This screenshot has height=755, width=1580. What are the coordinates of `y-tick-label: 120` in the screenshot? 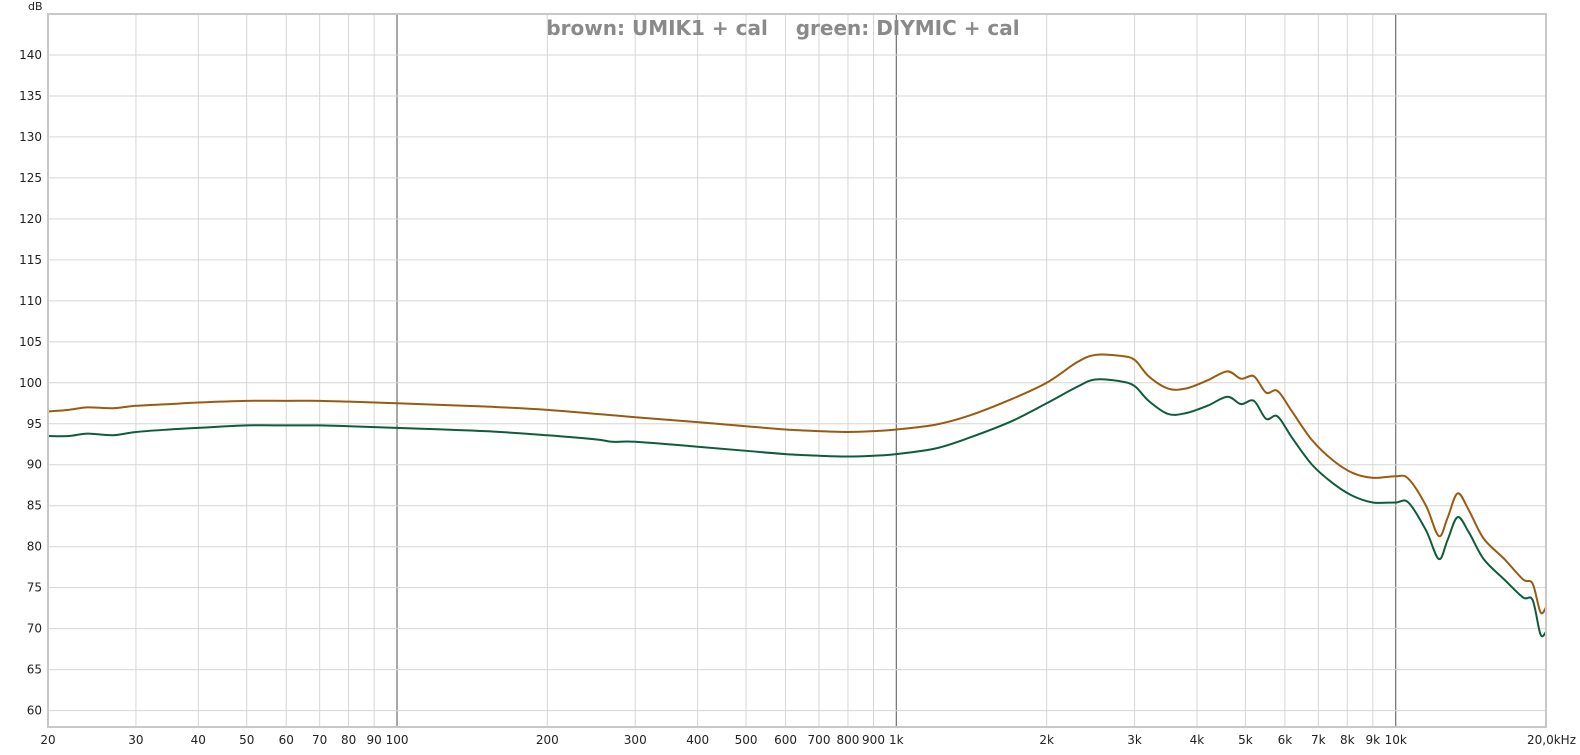 It's located at (30, 219).